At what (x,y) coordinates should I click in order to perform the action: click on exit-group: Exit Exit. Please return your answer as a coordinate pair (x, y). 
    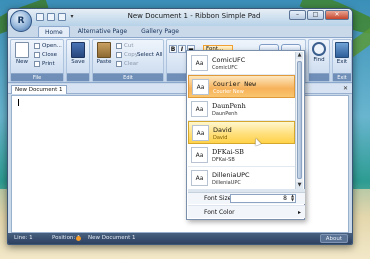
    Looking at the image, I should click on (342, 60).